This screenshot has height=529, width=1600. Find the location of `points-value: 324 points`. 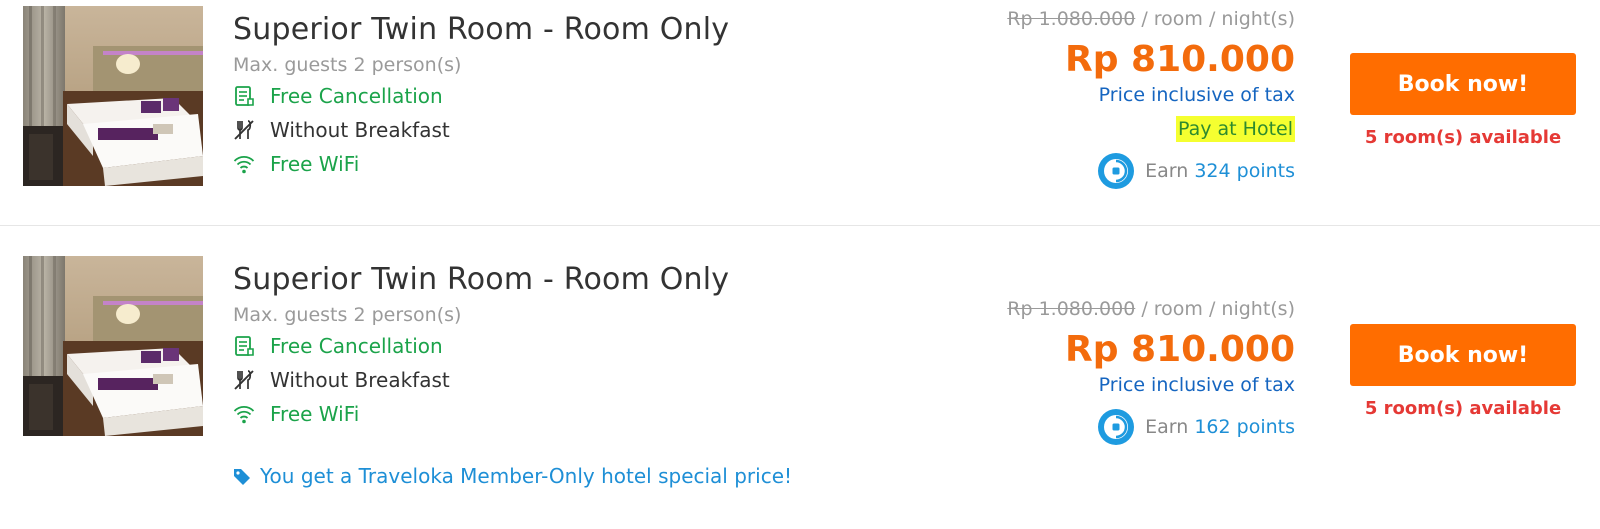

points-value: 324 points is located at coordinates (1244, 171).